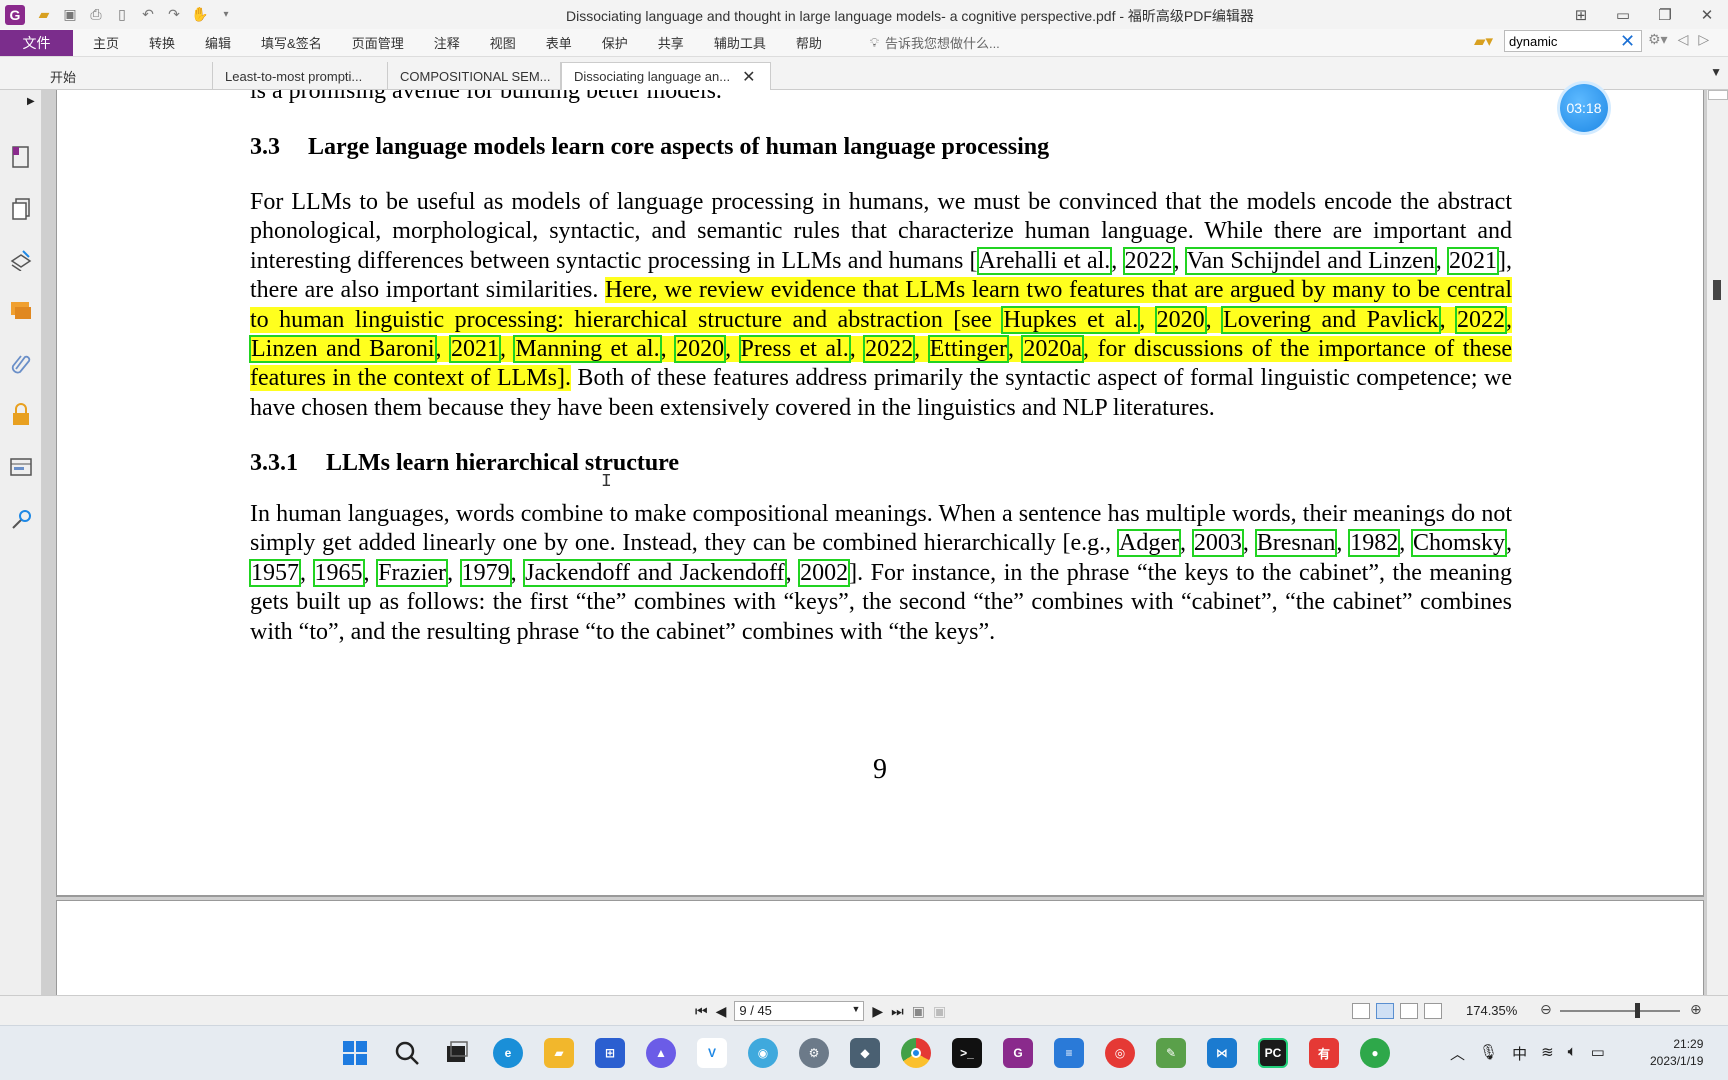 This screenshot has width=1728, height=1080. I want to click on page-dropdown-icon: ▼, so click(855, 1009).